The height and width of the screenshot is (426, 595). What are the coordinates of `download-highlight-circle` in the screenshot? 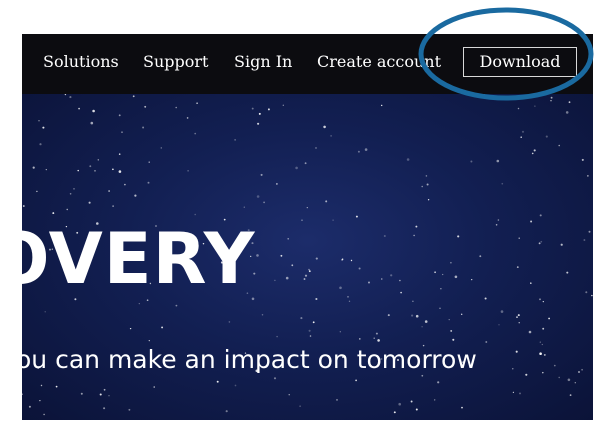 It's located at (506, 54).